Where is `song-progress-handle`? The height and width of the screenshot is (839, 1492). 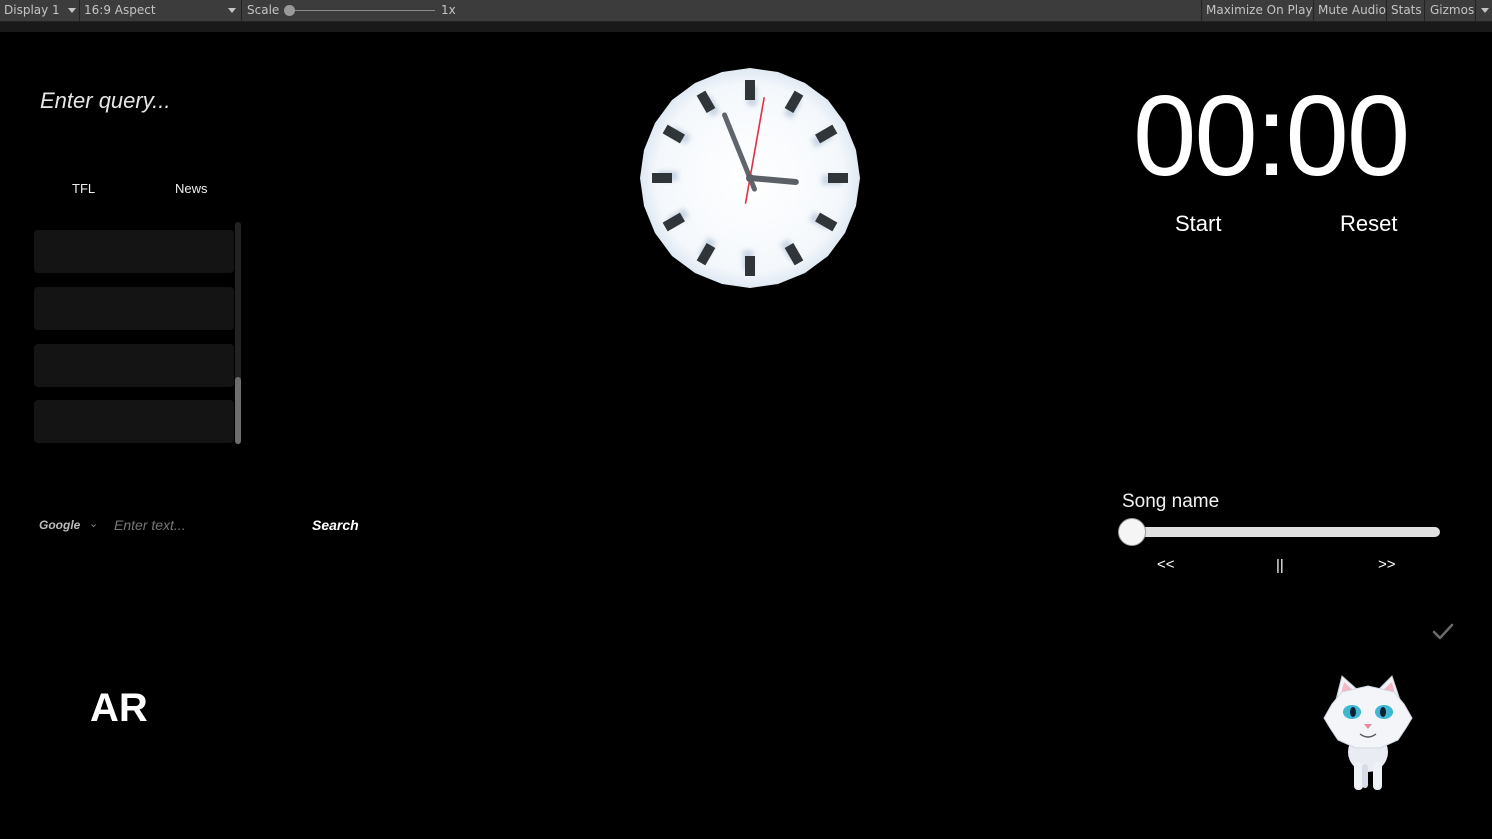
song-progress-handle is located at coordinates (1132, 532).